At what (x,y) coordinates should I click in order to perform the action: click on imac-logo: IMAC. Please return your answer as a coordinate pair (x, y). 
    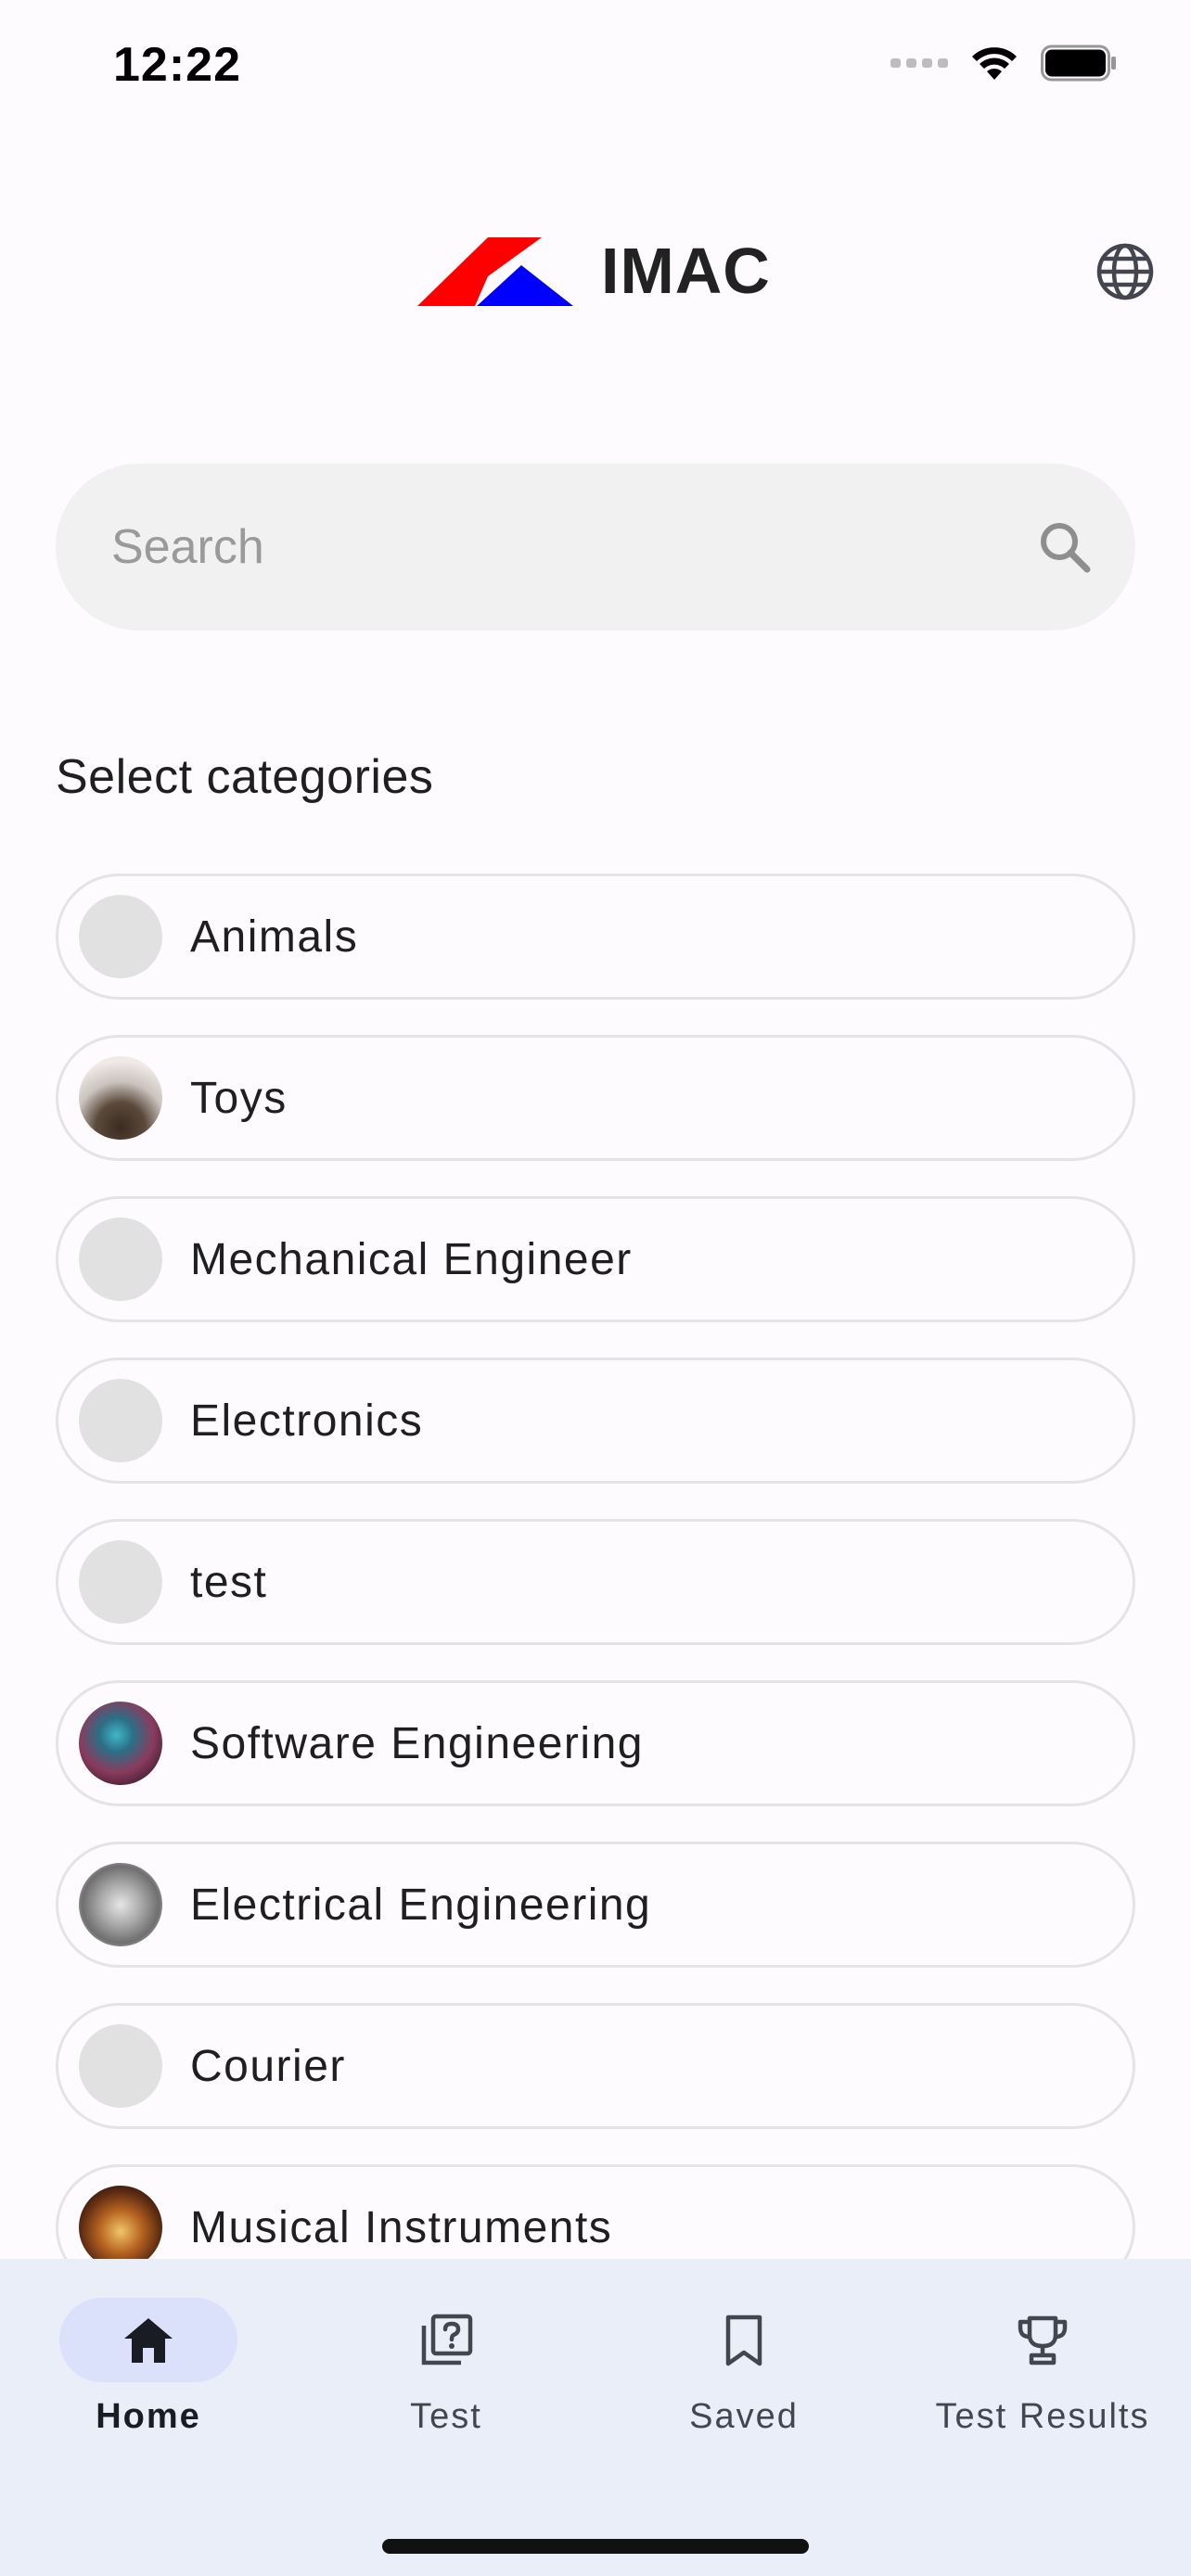
    Looking at the image, I should click on (594, 271).